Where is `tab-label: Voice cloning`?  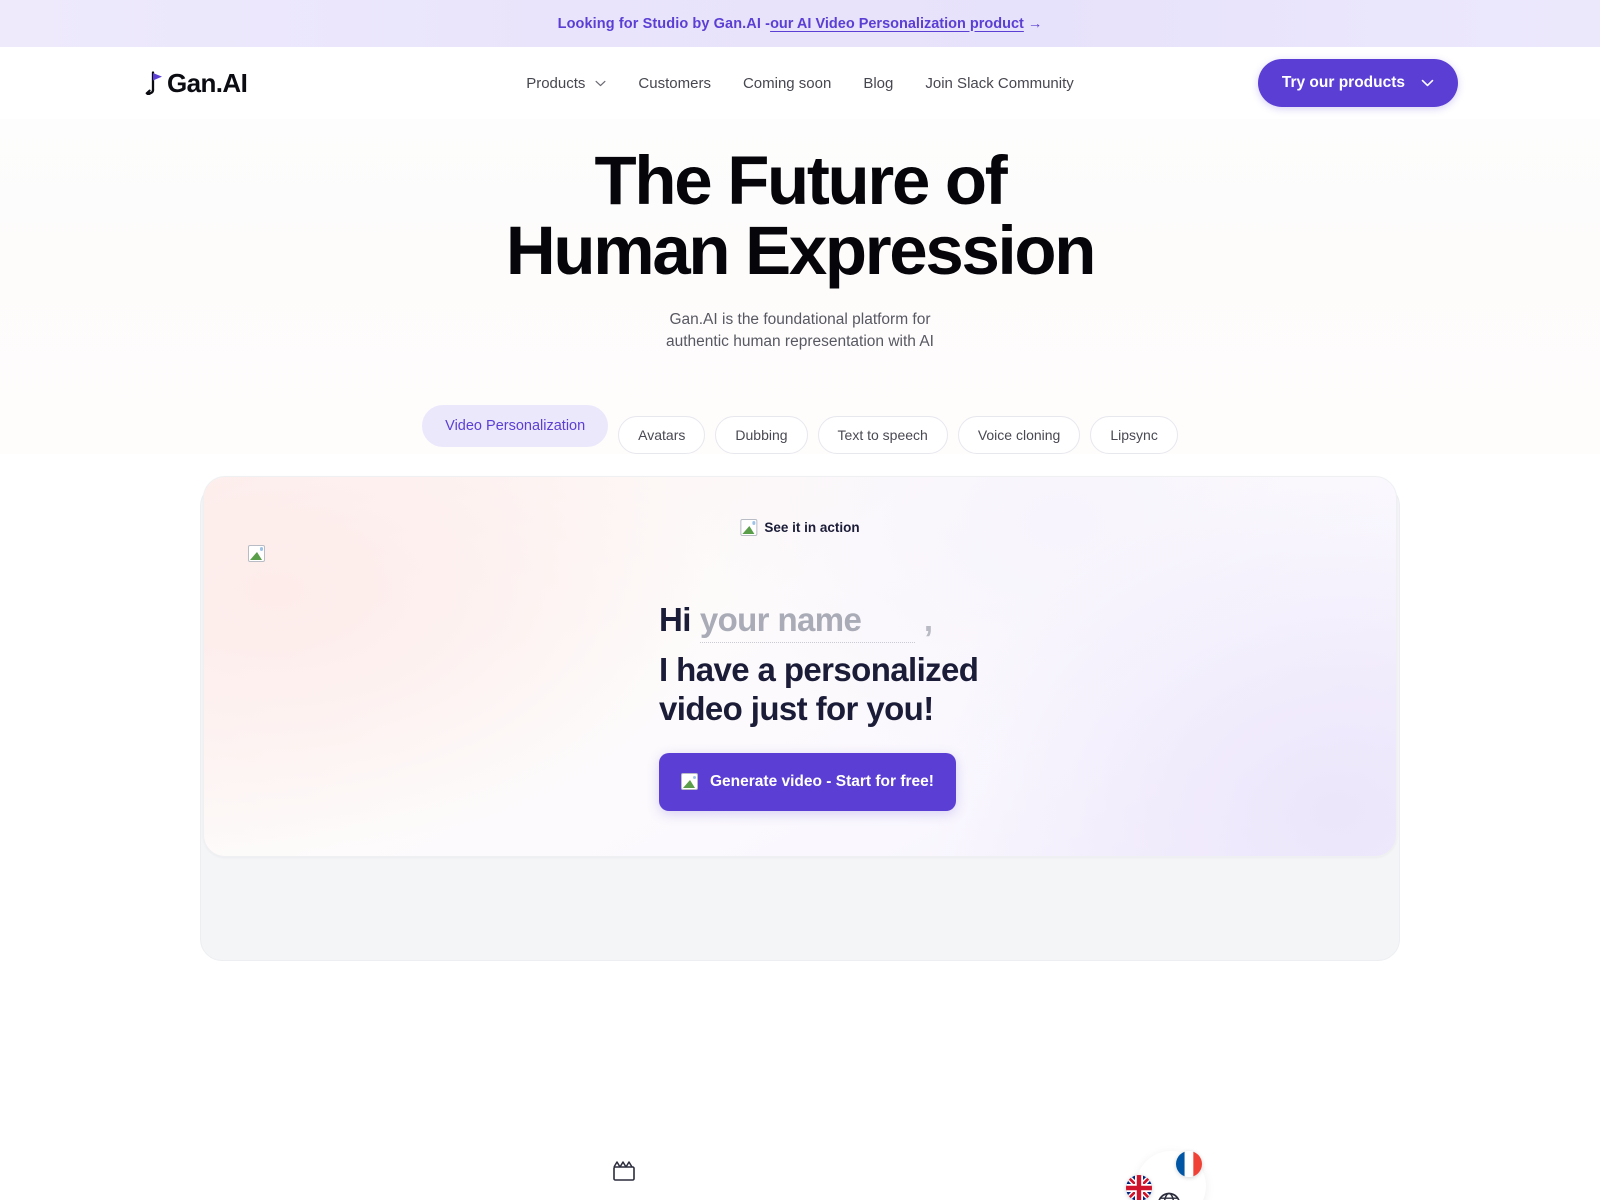 tab-label: Voice cloning is located at coordinates (1019, 434).